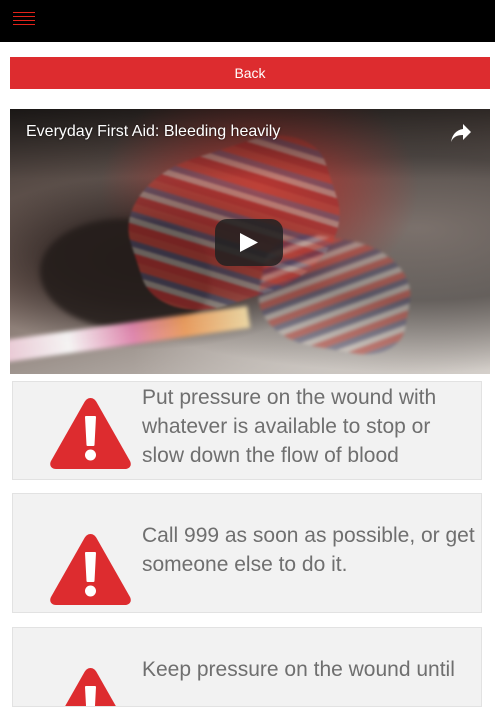 The width and height of the screenshot is (495, 707). What do you see at coordinates (298, 669) in the screenshot?
I see `step-text: Keep pressure on the wound until` at bounding box center [298, 669].